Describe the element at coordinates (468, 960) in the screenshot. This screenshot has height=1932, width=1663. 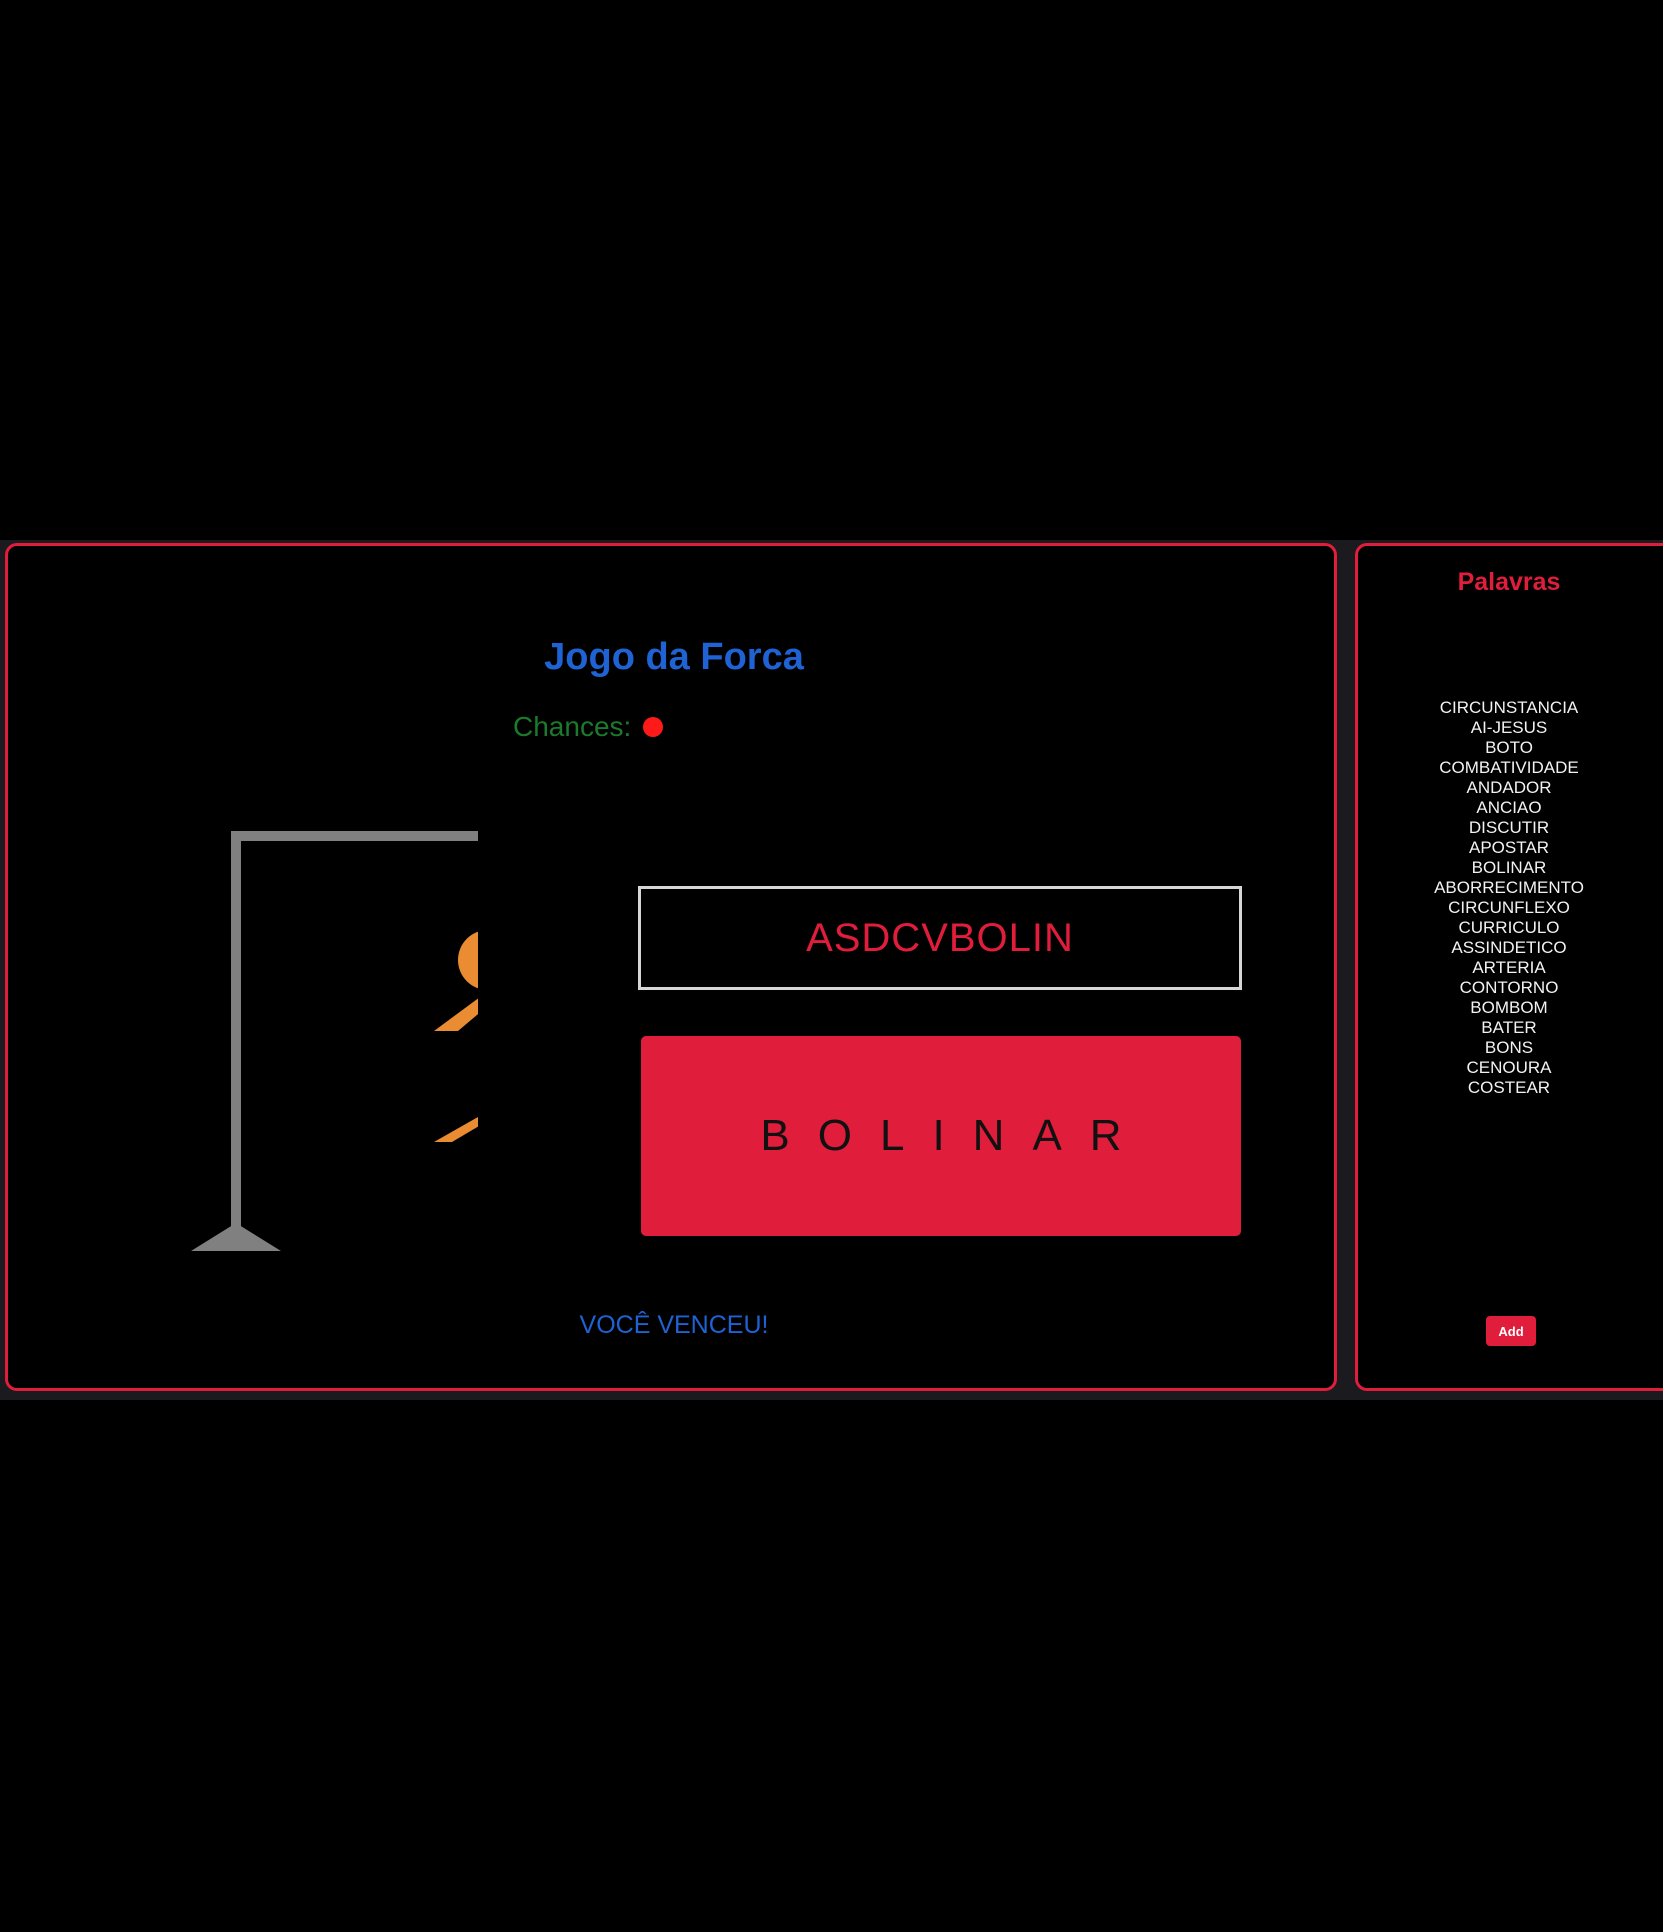
I see `figure-head` at that location.